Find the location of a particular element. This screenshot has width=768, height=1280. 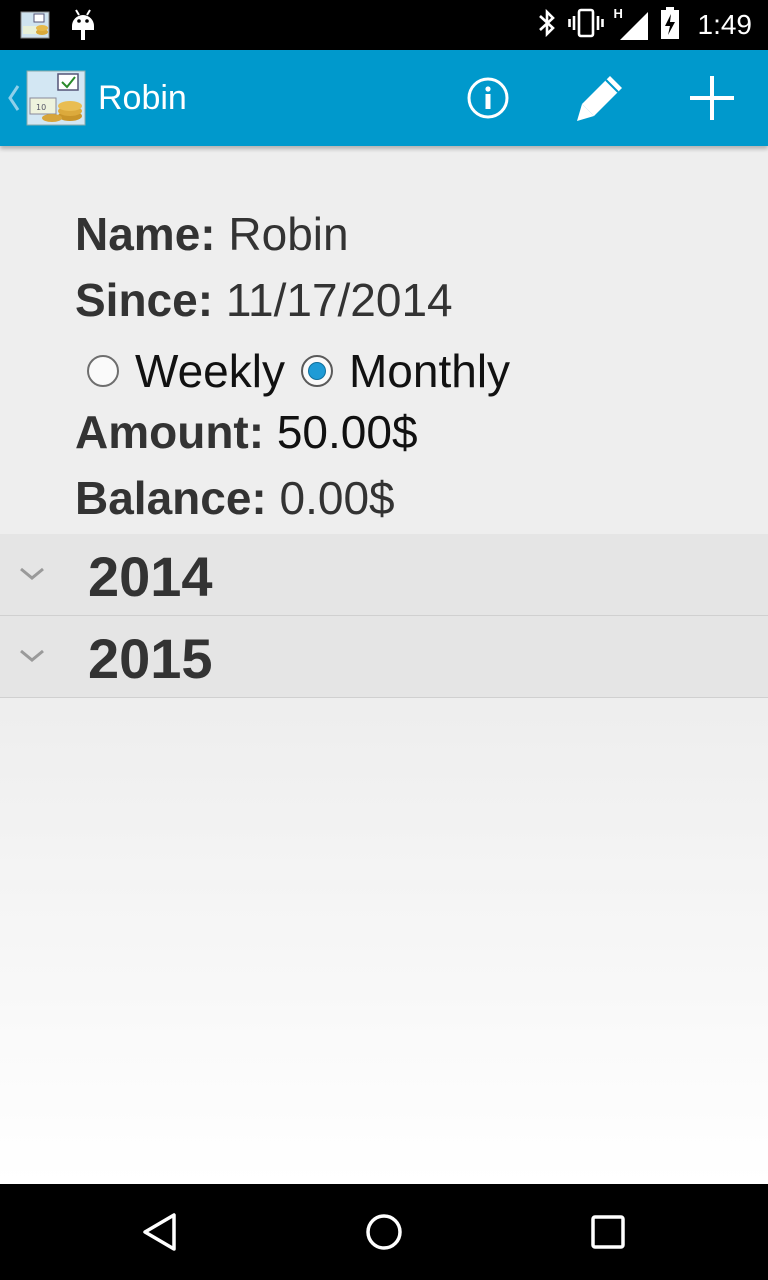

action-bar-title: Robin is located at coordinates (142, 98).